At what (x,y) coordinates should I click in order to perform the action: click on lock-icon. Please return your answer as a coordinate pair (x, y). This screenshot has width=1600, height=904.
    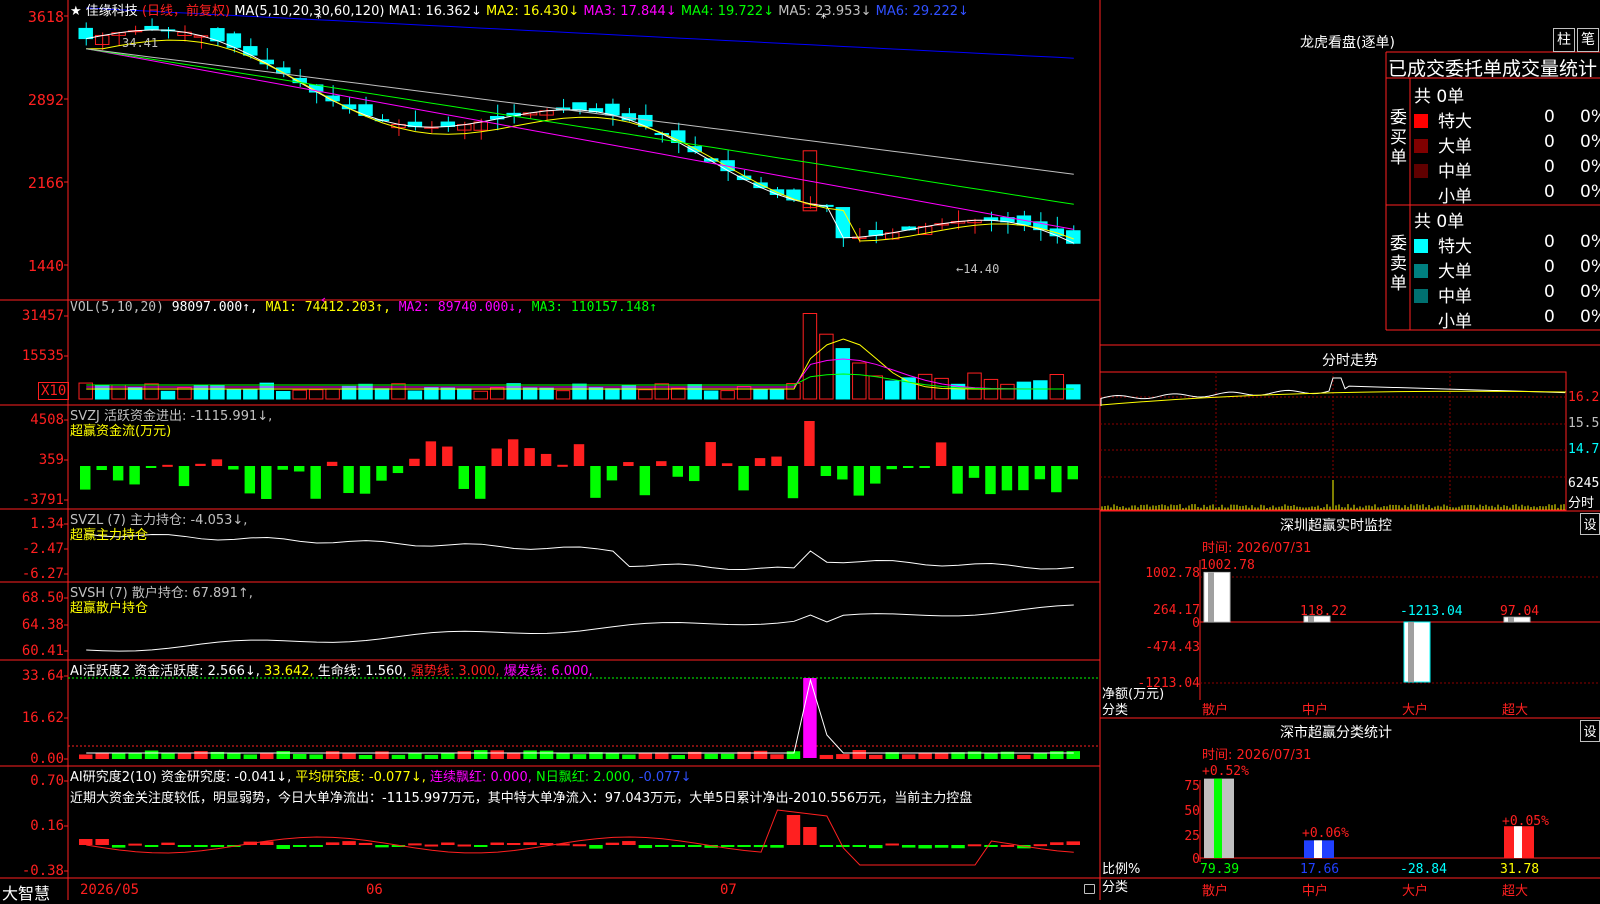
    Looking at the image, I should click on (1089, 889).